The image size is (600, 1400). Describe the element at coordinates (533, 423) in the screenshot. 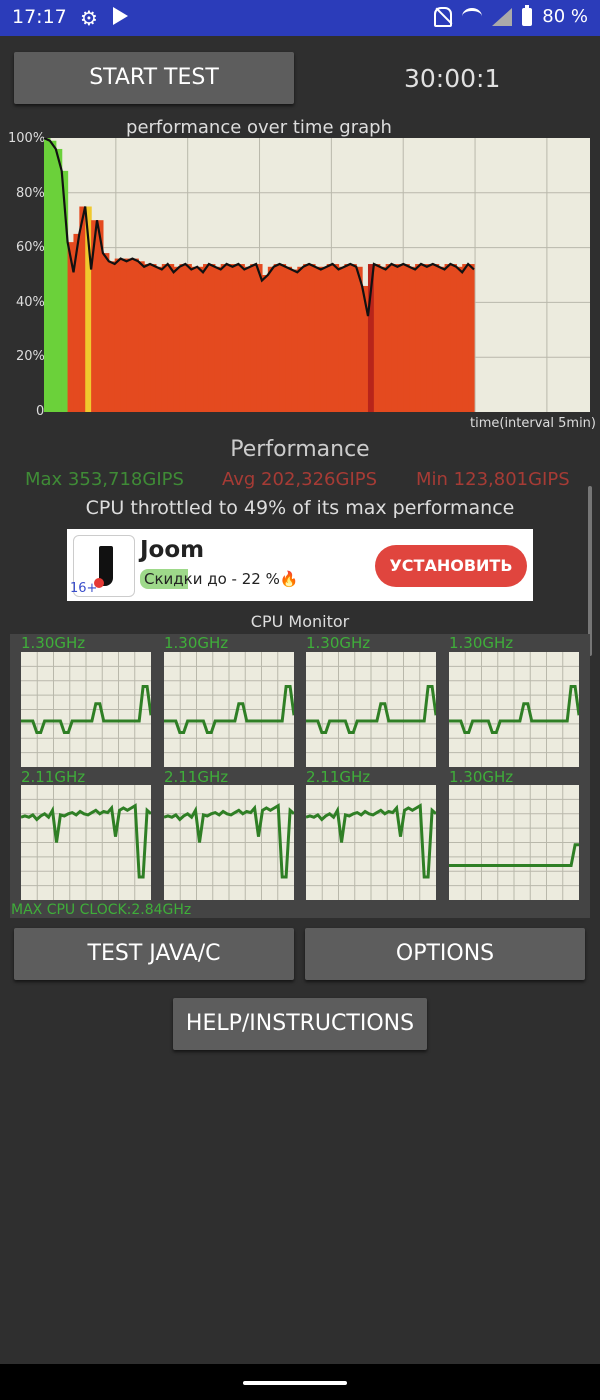

I see `x-axis-label: time(interval 5min)` at that location.